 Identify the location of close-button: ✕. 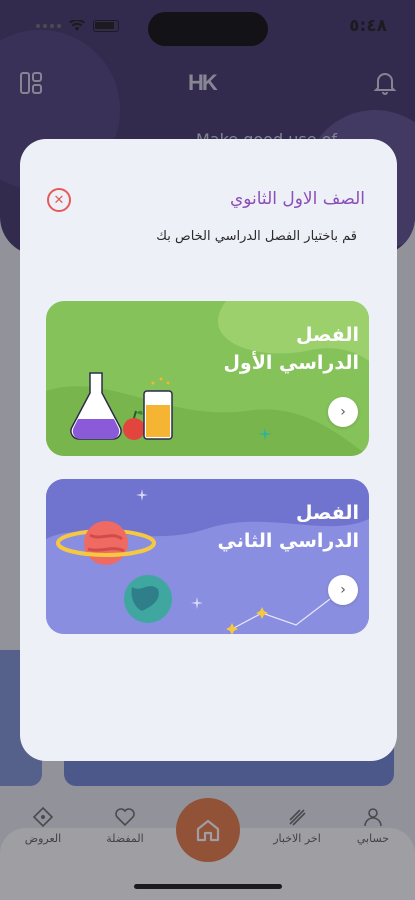
(59, 200).